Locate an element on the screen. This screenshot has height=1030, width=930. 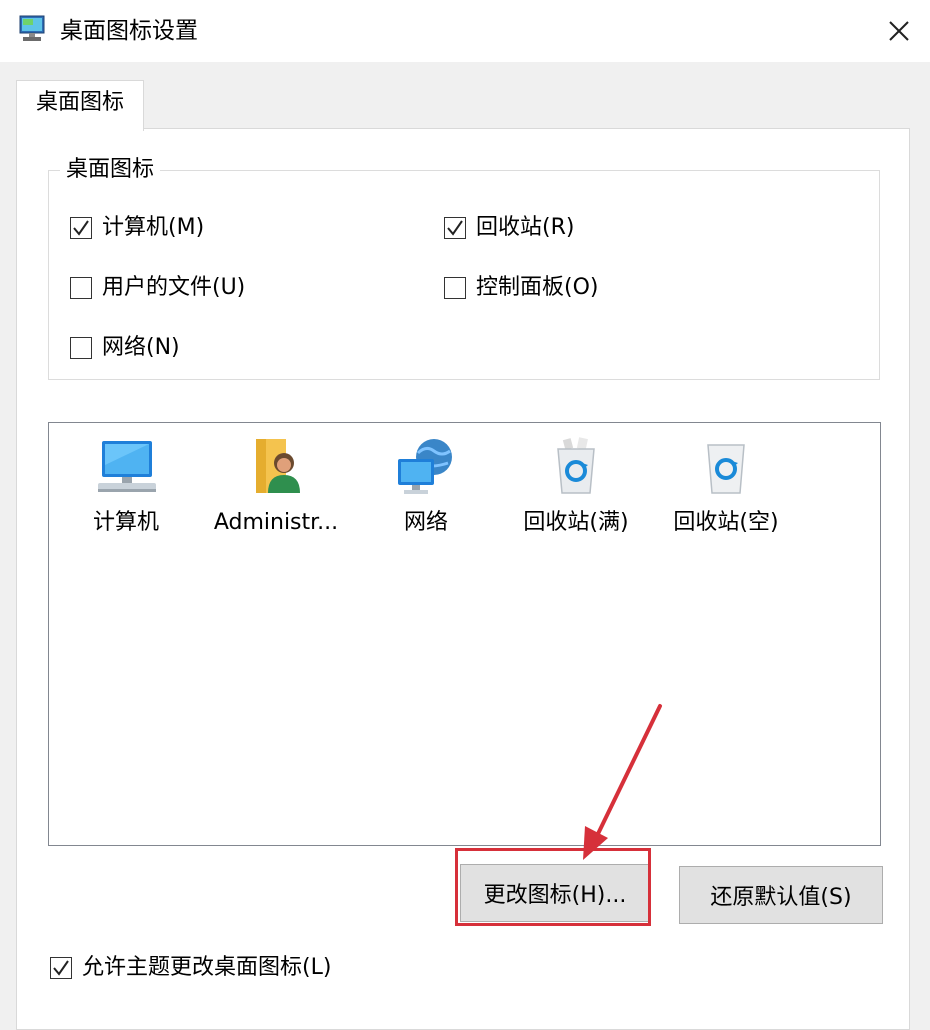
icon-label: 网络 is located at coordinates (425, 522).